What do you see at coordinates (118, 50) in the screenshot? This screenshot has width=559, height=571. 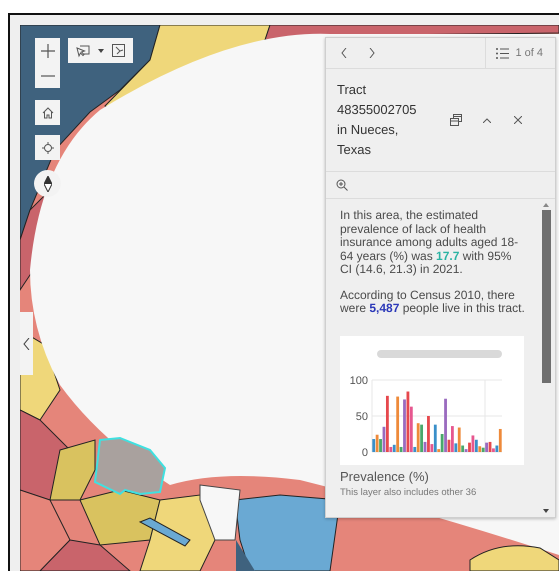 I see `clear-selection-icon` at bounding box center [118, 50].